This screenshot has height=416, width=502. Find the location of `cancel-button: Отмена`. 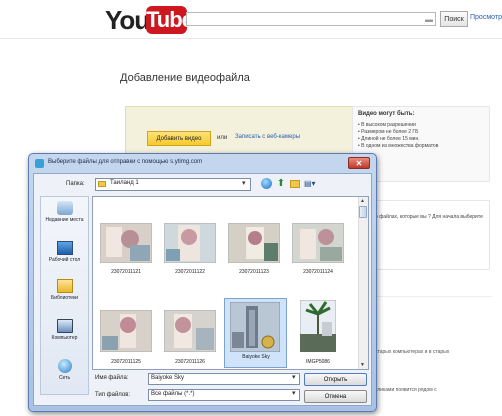

cancel-button: Отмена is located at coordinates (335, 396).